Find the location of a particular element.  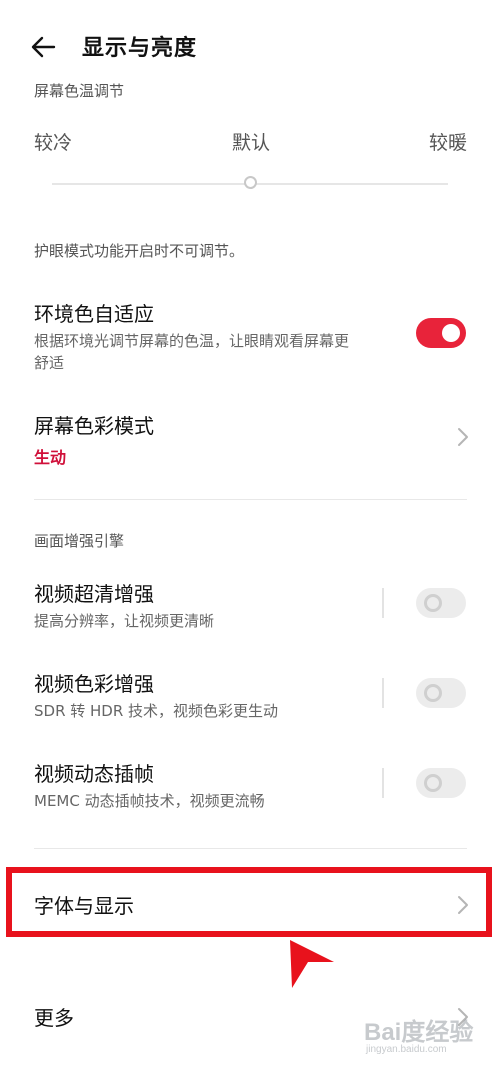

pointer-arrow-icon is located at coordinates (312, 964).